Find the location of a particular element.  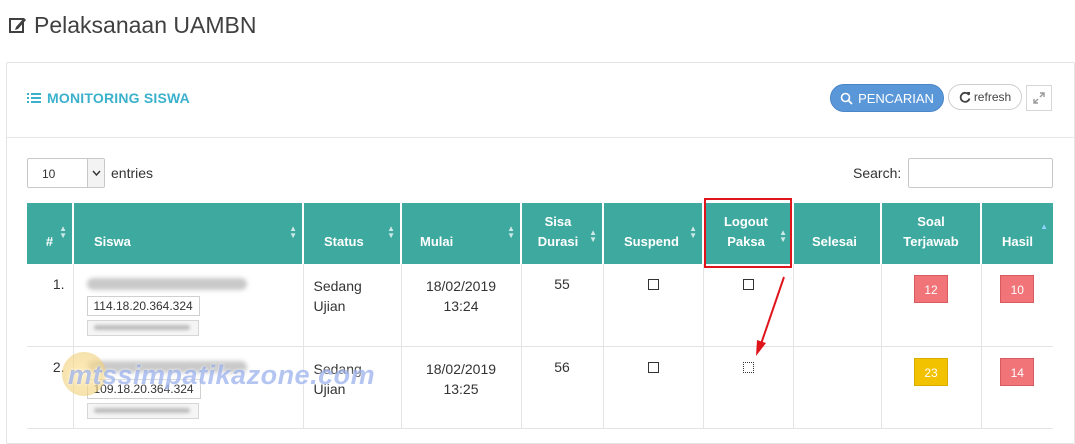

search-label: Search: is located at coordinates (877, 173).